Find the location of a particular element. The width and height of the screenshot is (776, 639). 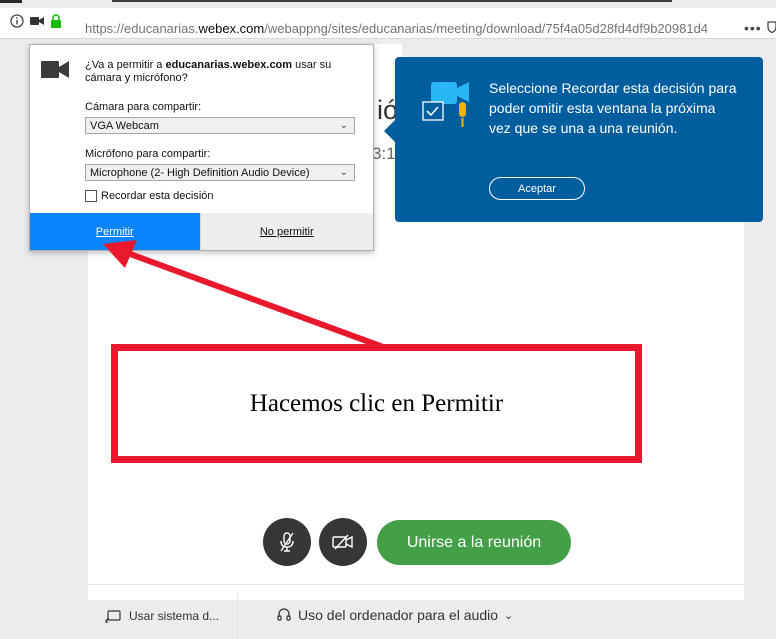

microphone-muted-icon is located at coordinates (287, 542).